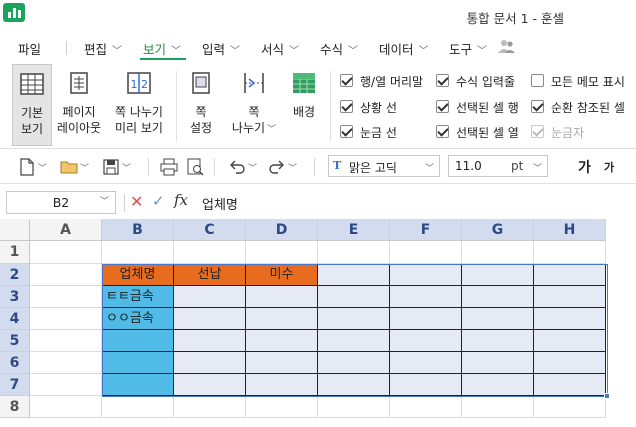  Describe the element at coordinates (584, 167) in the screenshot. I see `font-grow-button: 가` at that location.